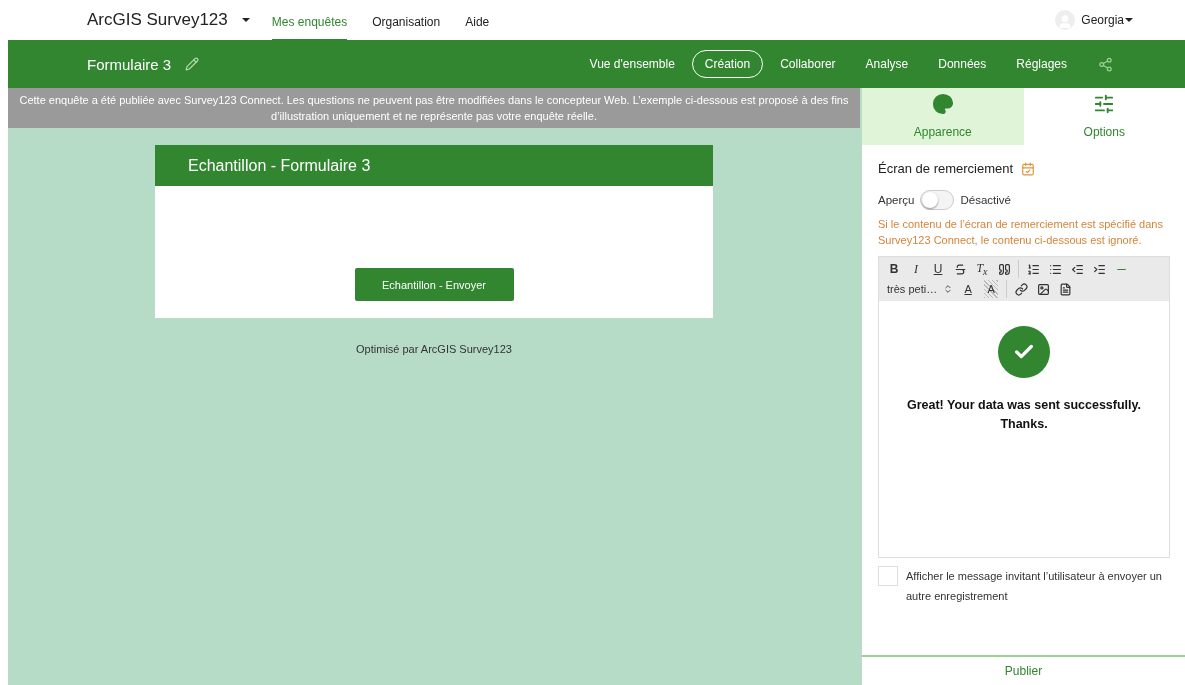  Describe the element at coordinates (1004, 269) in the screenshot. I see `quote-icon` at that location.